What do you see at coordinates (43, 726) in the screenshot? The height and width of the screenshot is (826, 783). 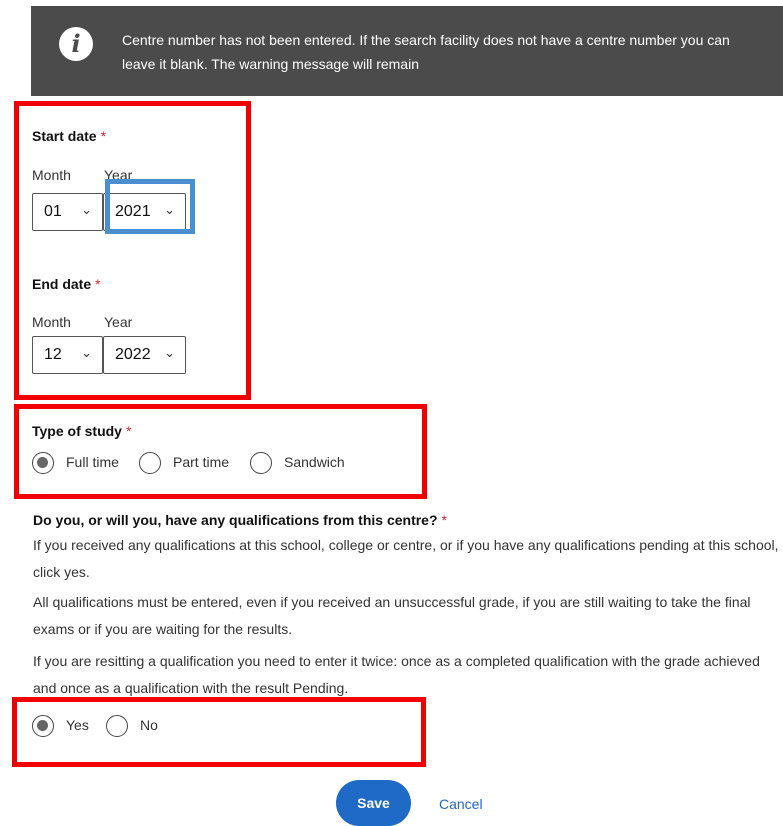 I see `radio-yes` at bounding box center [43, 726].